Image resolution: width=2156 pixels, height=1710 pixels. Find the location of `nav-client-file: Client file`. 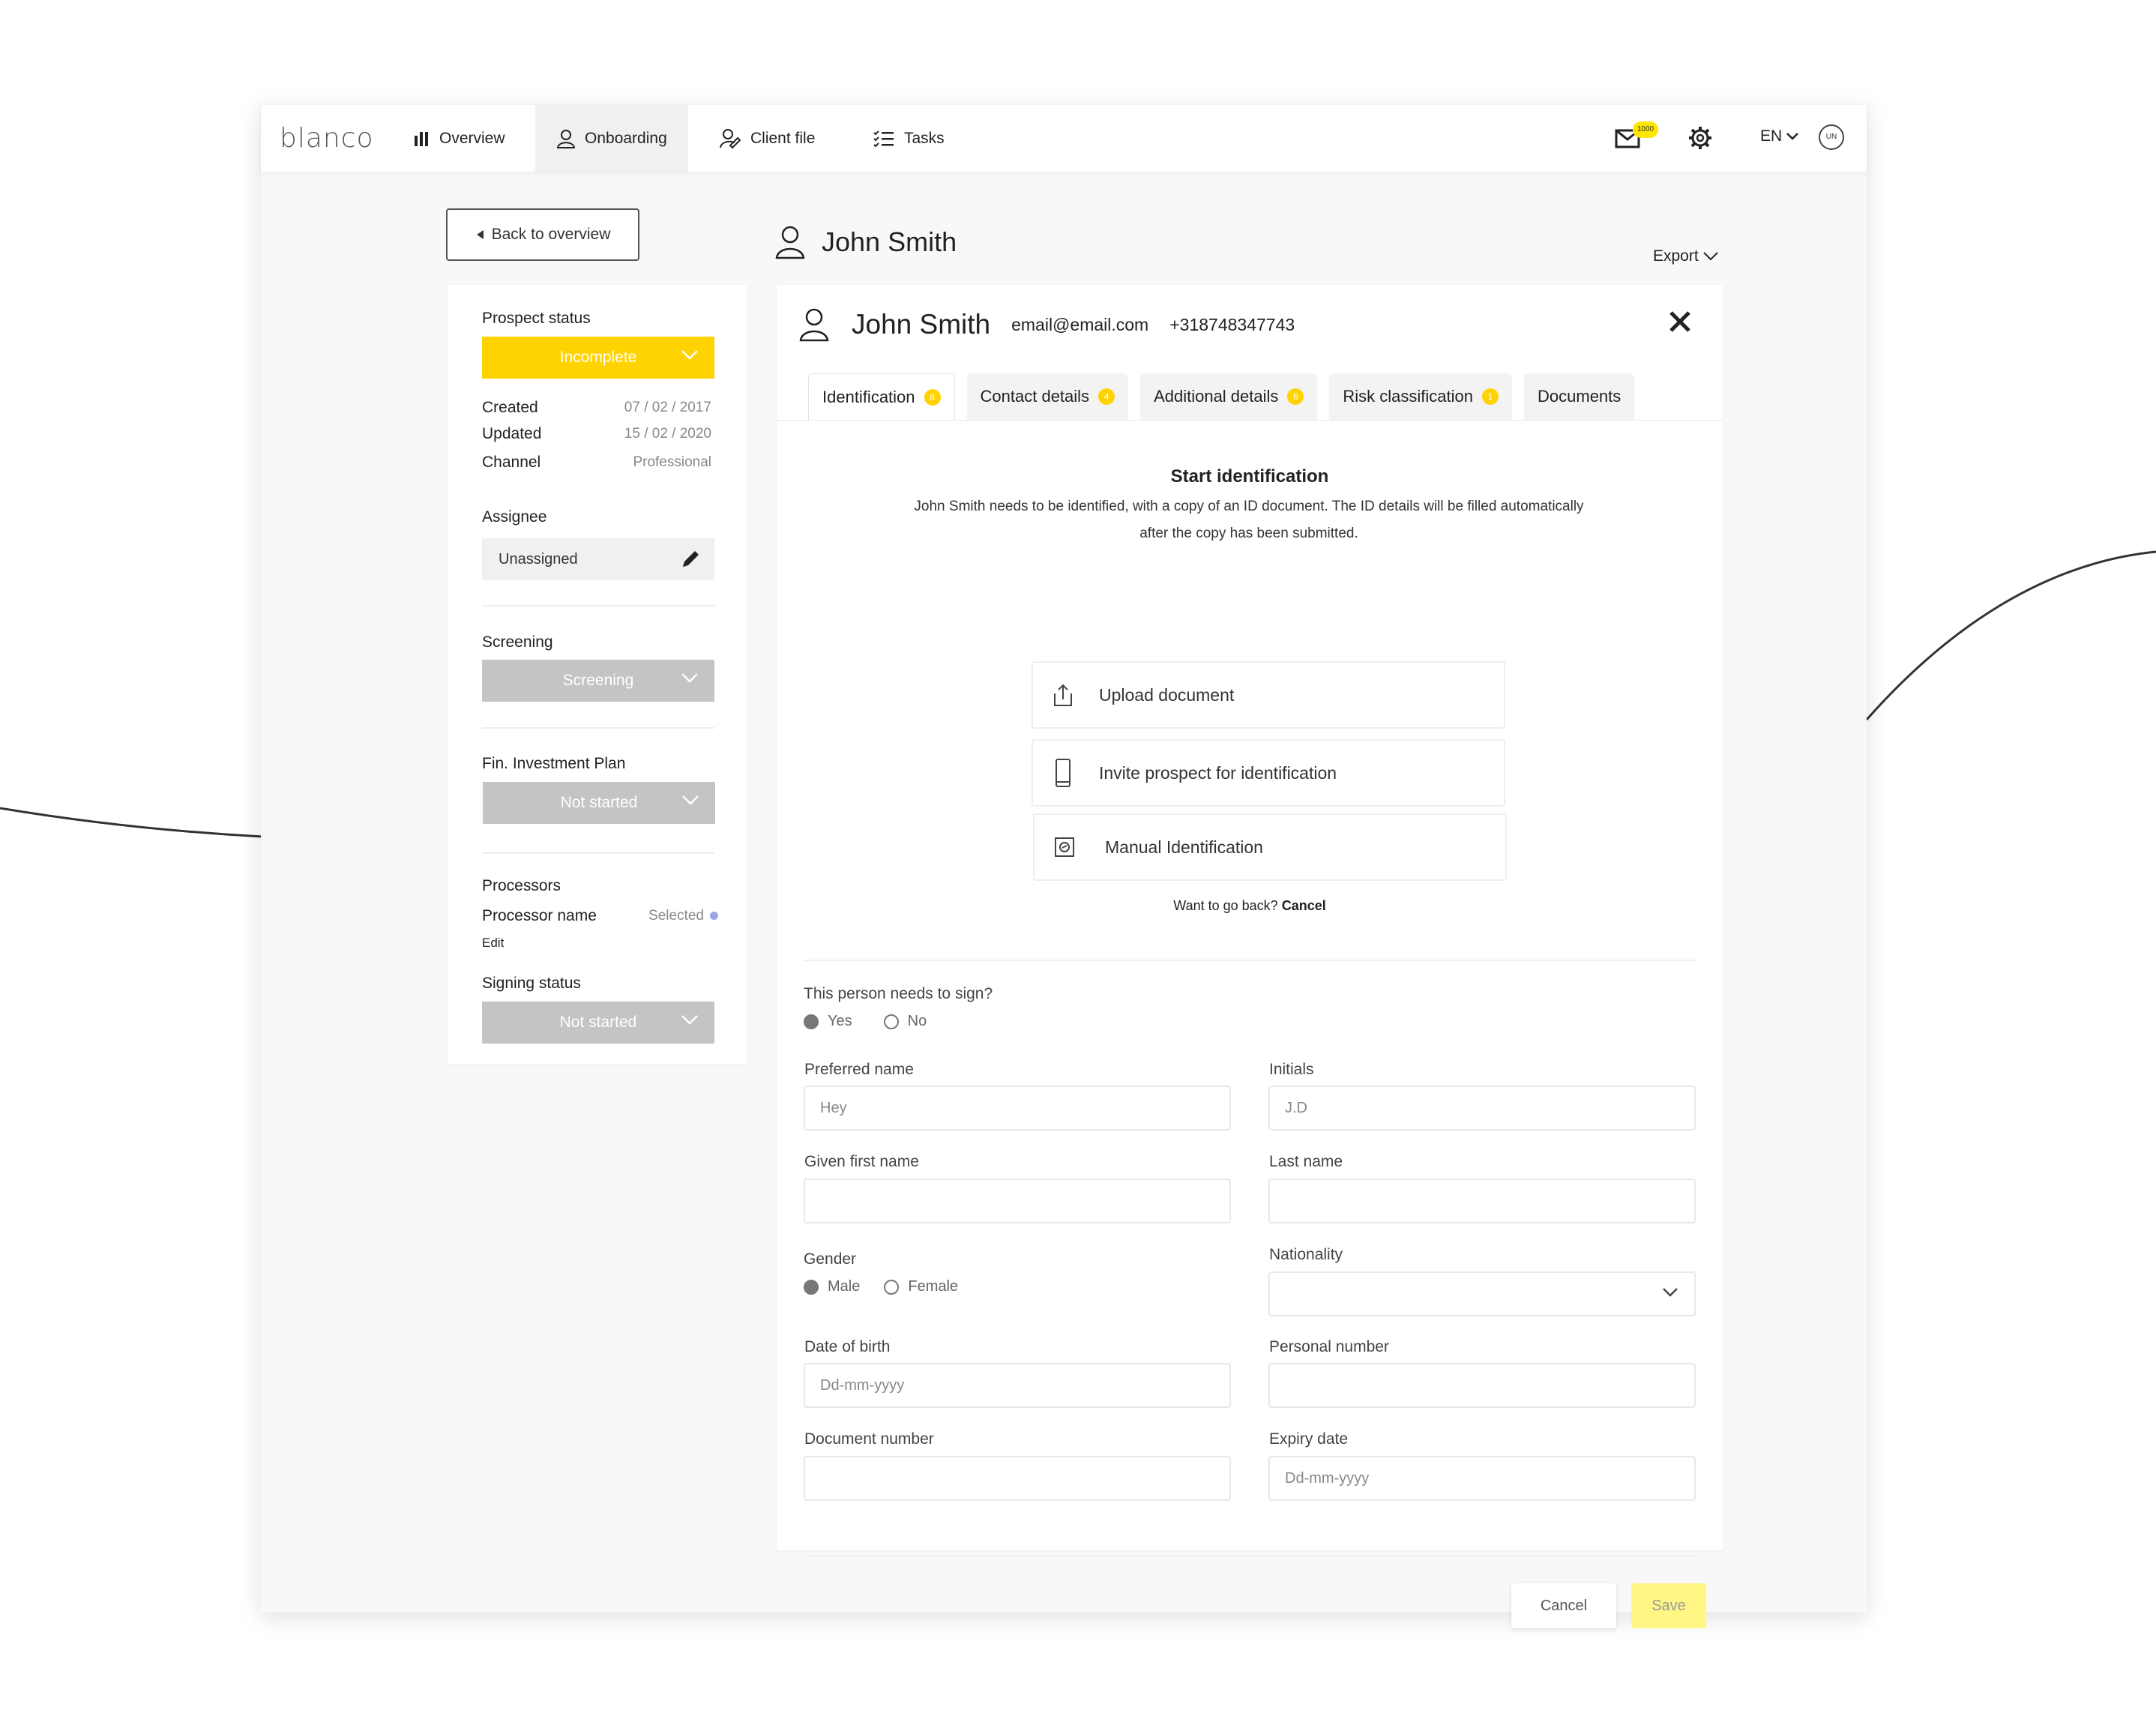

nav-client-file: Client file is located at coordinates (767, 138).